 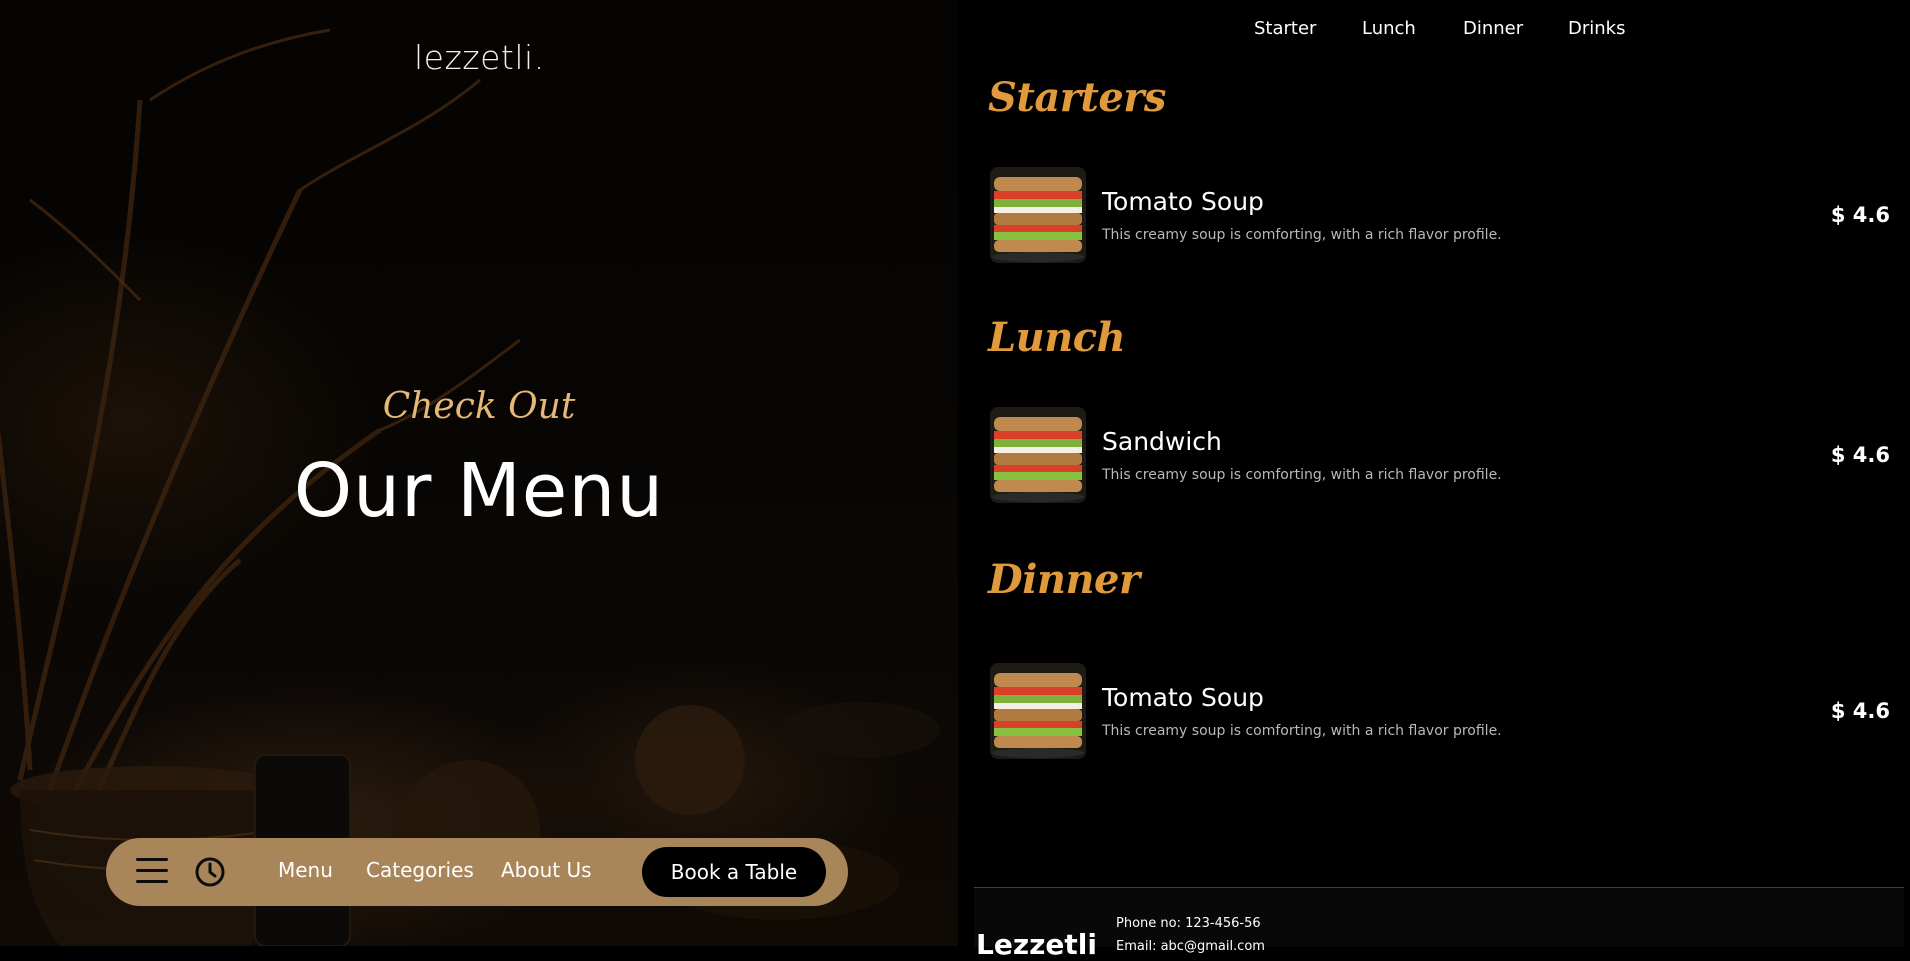 What do you see at coordinates (210, 872) in the screenshot?
I see `clock-icon` at bounding box center [210, 872].